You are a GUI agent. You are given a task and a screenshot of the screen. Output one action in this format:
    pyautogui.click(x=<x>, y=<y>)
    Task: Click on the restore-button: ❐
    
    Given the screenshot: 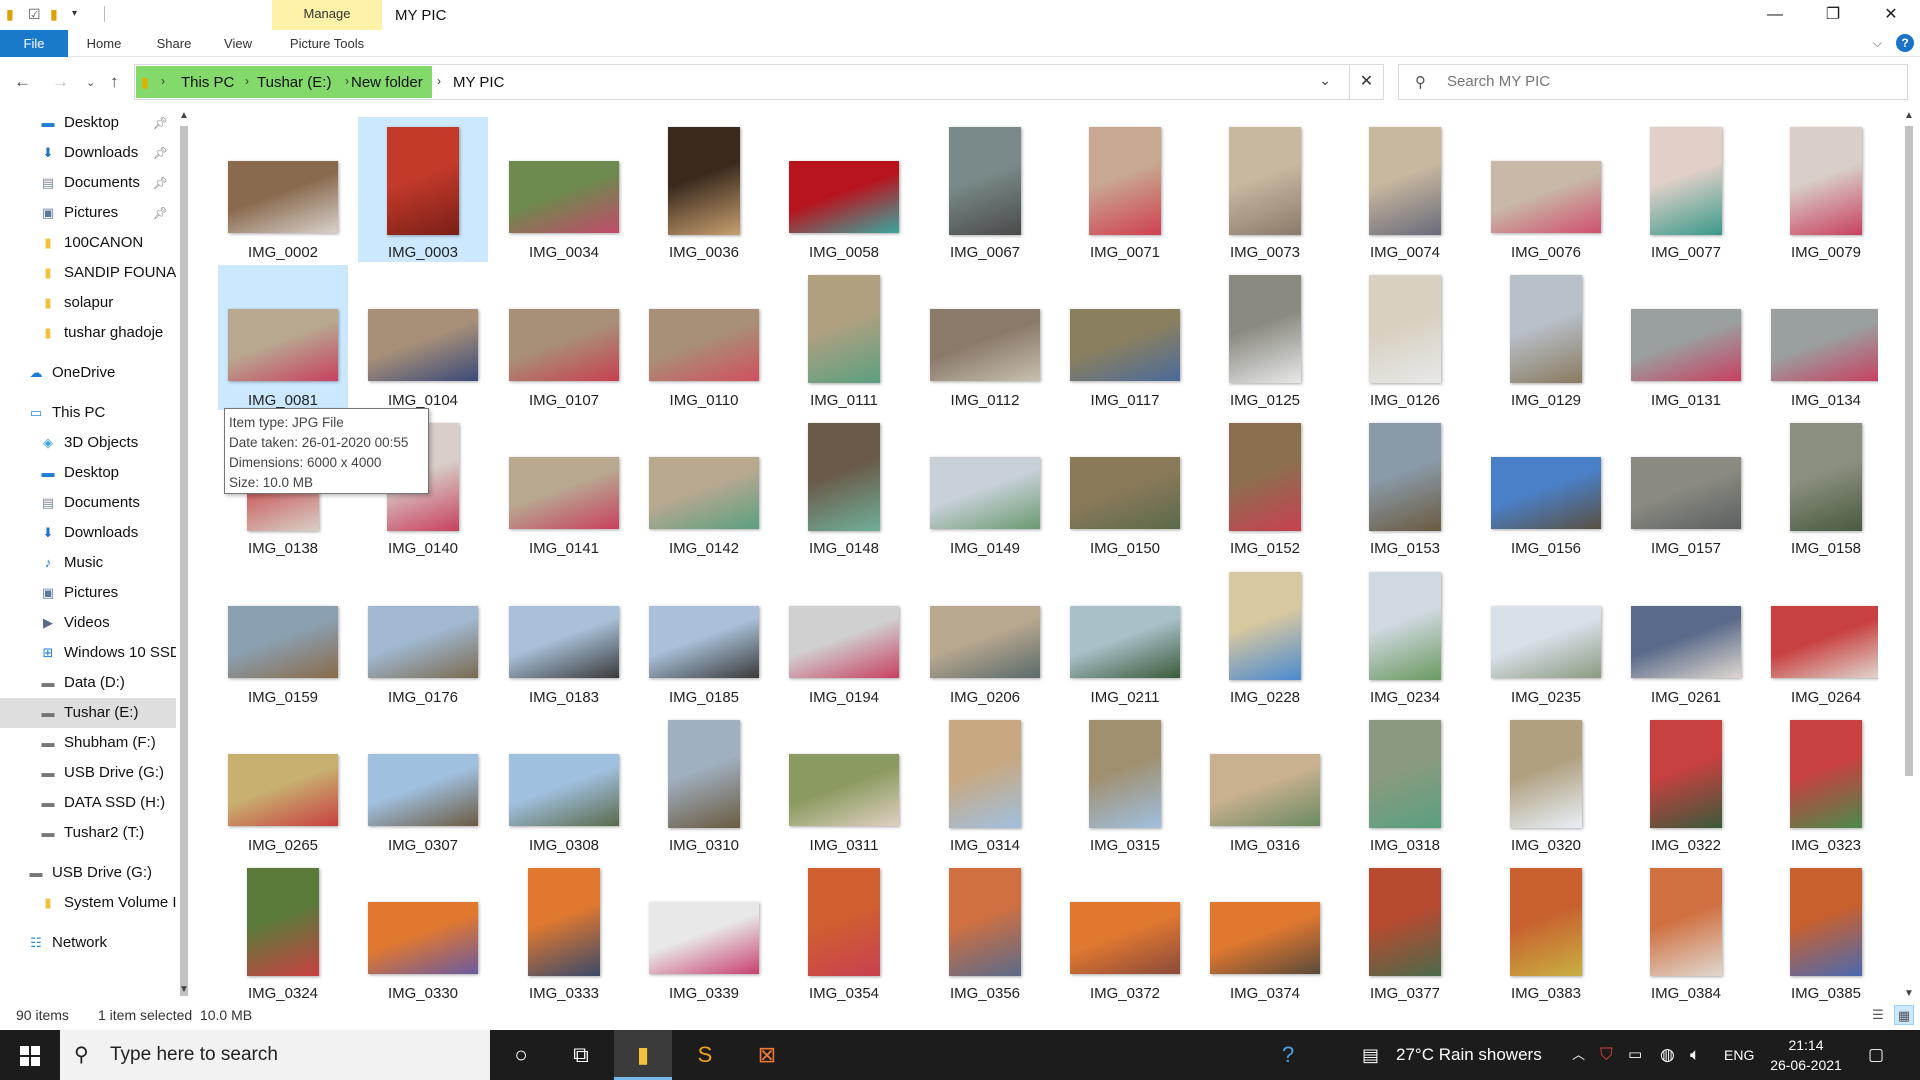 What is the action you would take?
    pyautogui.click(x=1833, y=15)
    